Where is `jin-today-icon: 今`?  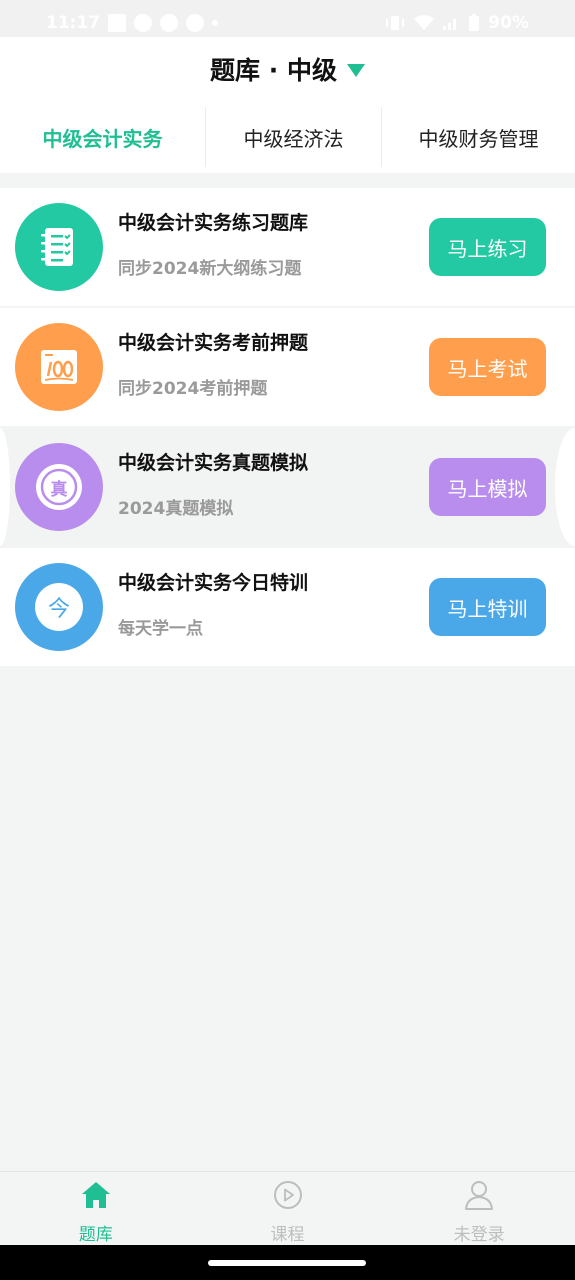
jin-today-icon: 今 is located at coordinates (59, 607).